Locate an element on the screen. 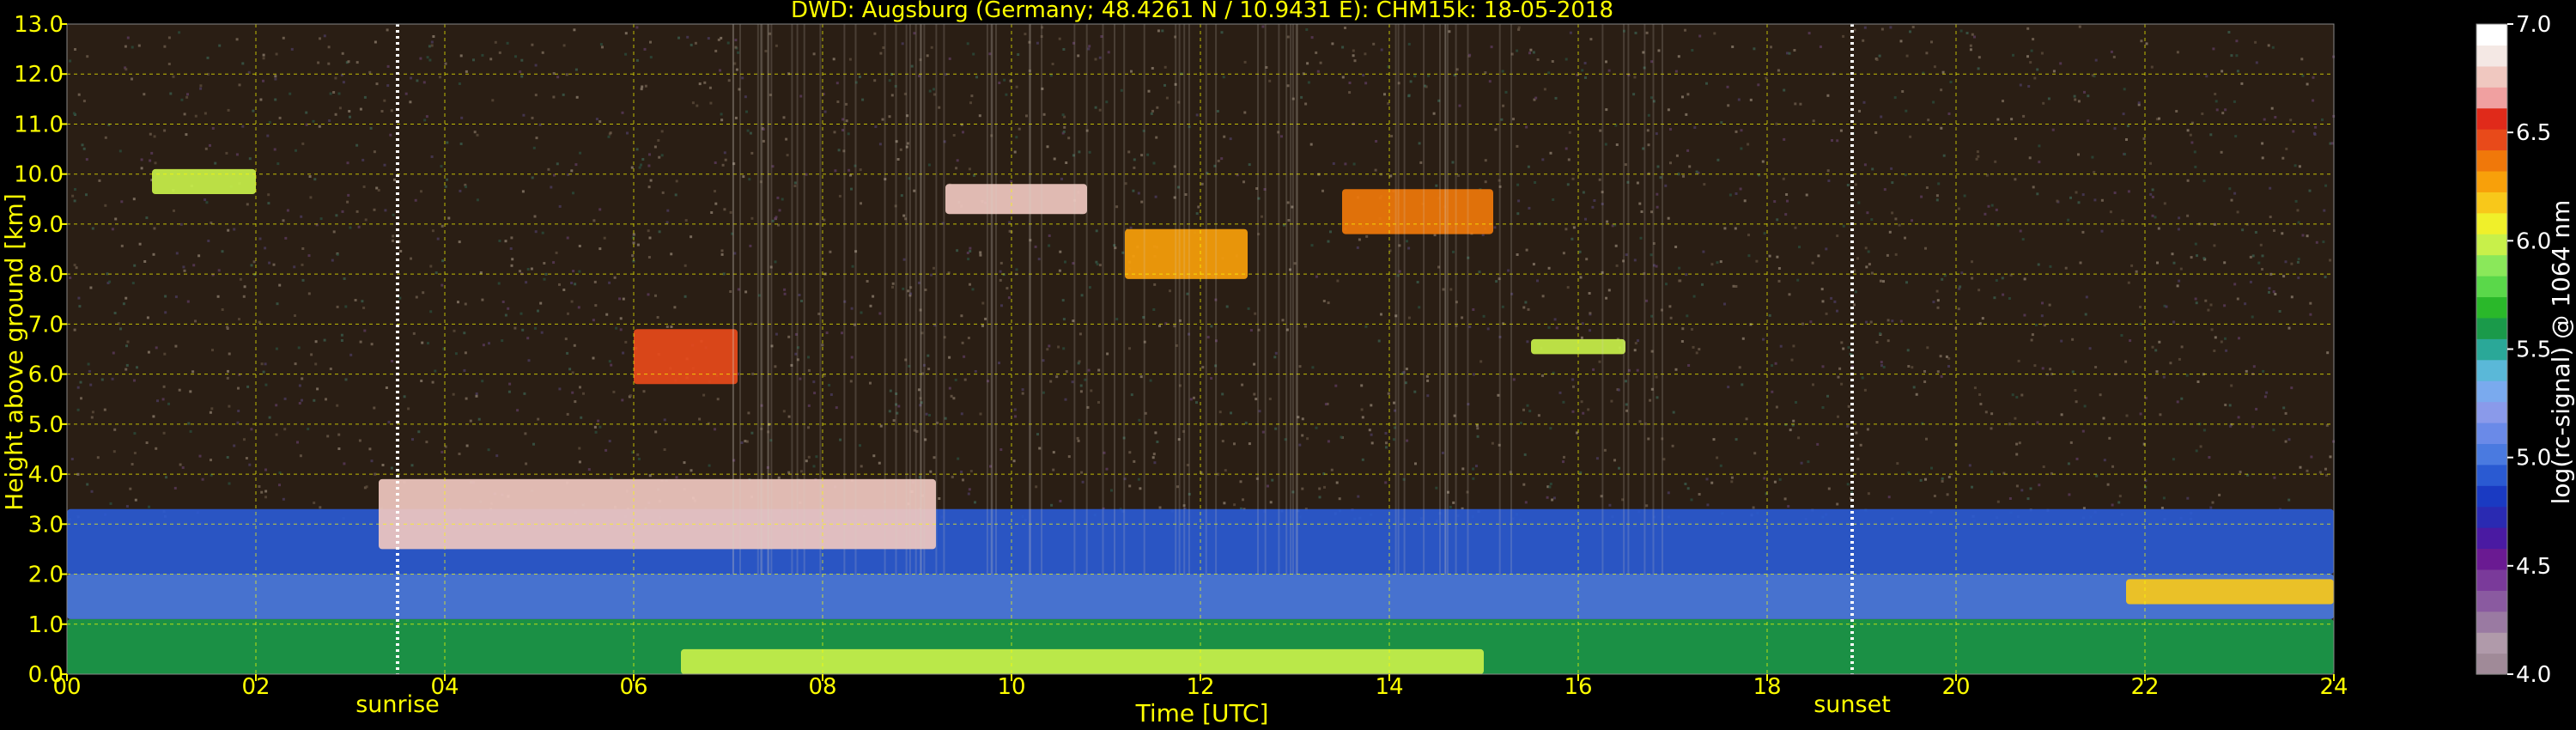 The image size is (2576, 730). layer-near-ground-peak is located at coordinates (1082, 661).